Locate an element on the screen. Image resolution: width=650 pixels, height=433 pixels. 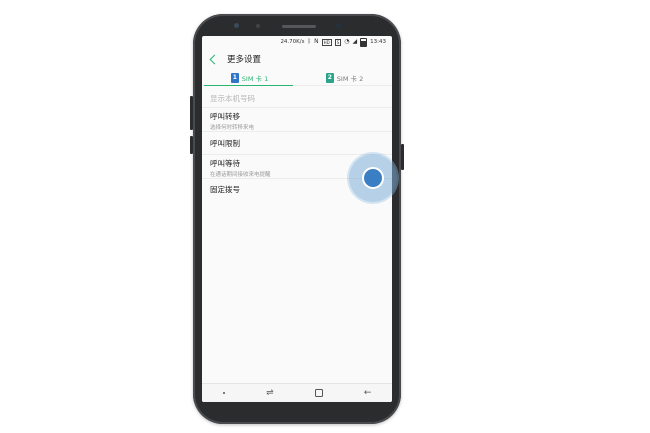
setting-title: 显示本机号码 is located at coordinates (232, 98).